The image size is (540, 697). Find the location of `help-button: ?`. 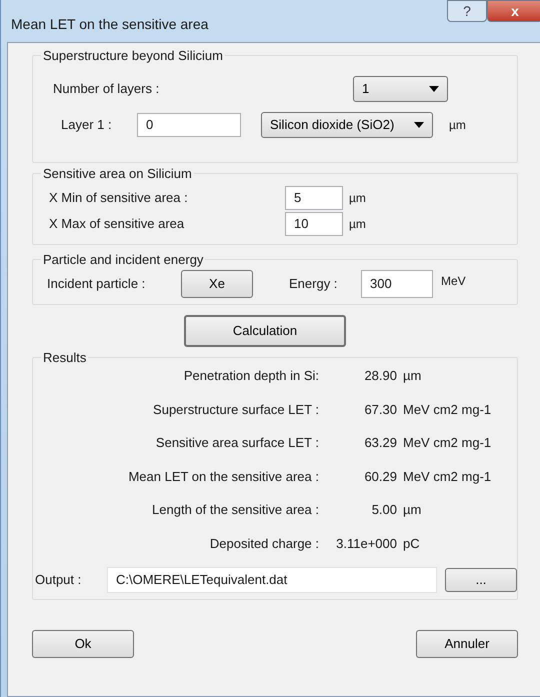

help-button: ? is located at coordinates (467, 11).